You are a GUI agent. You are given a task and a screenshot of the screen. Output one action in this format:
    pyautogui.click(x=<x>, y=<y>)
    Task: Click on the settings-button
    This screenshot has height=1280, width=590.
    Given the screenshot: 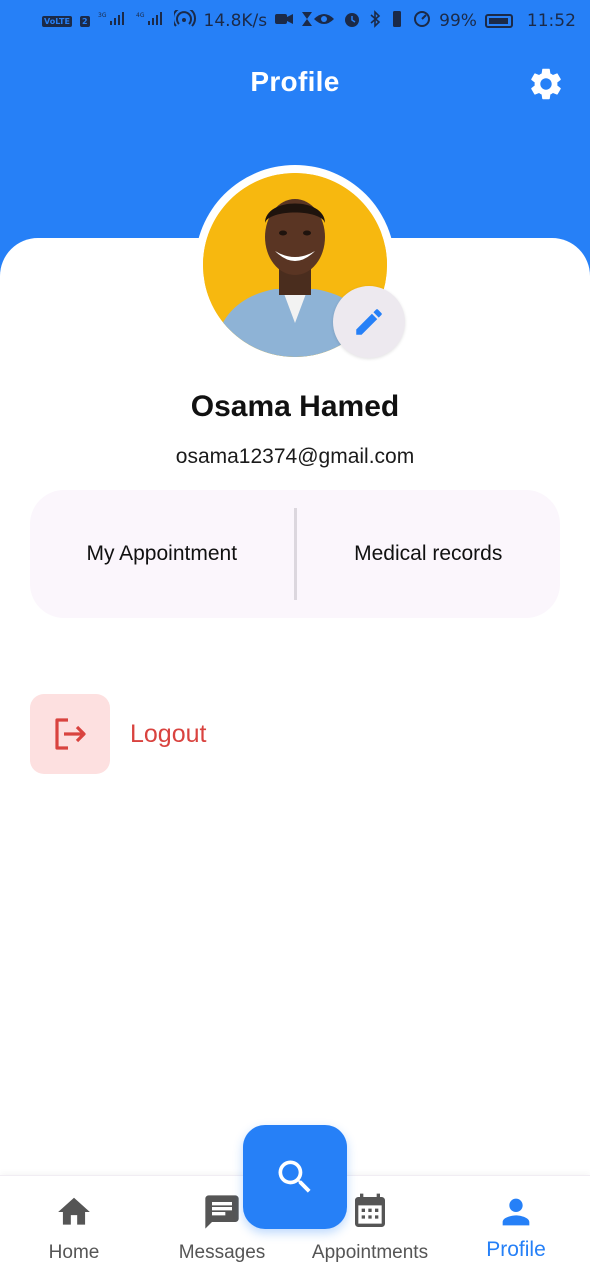 What is the action you would take?
    pyautogui.click(x=546, y=84)
    